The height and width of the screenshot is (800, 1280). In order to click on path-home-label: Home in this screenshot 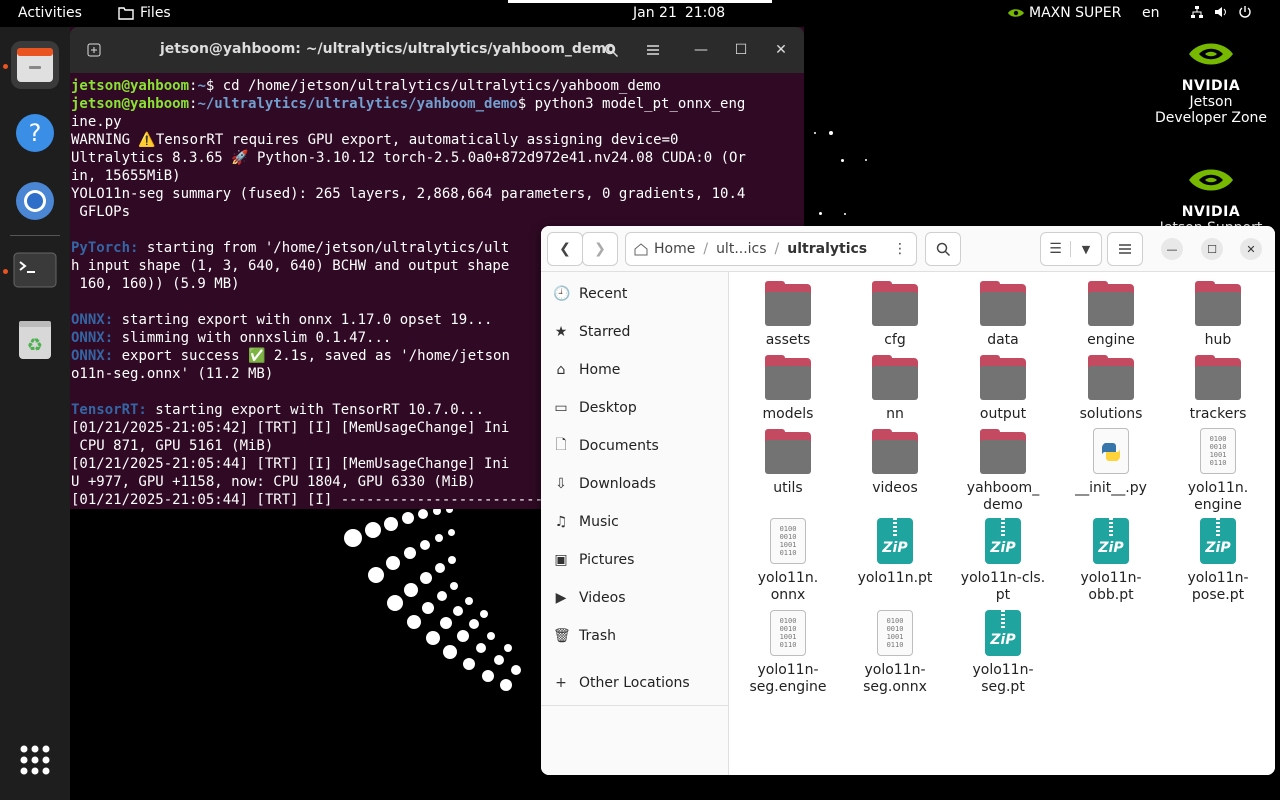, I will do `click(675, 249)`.